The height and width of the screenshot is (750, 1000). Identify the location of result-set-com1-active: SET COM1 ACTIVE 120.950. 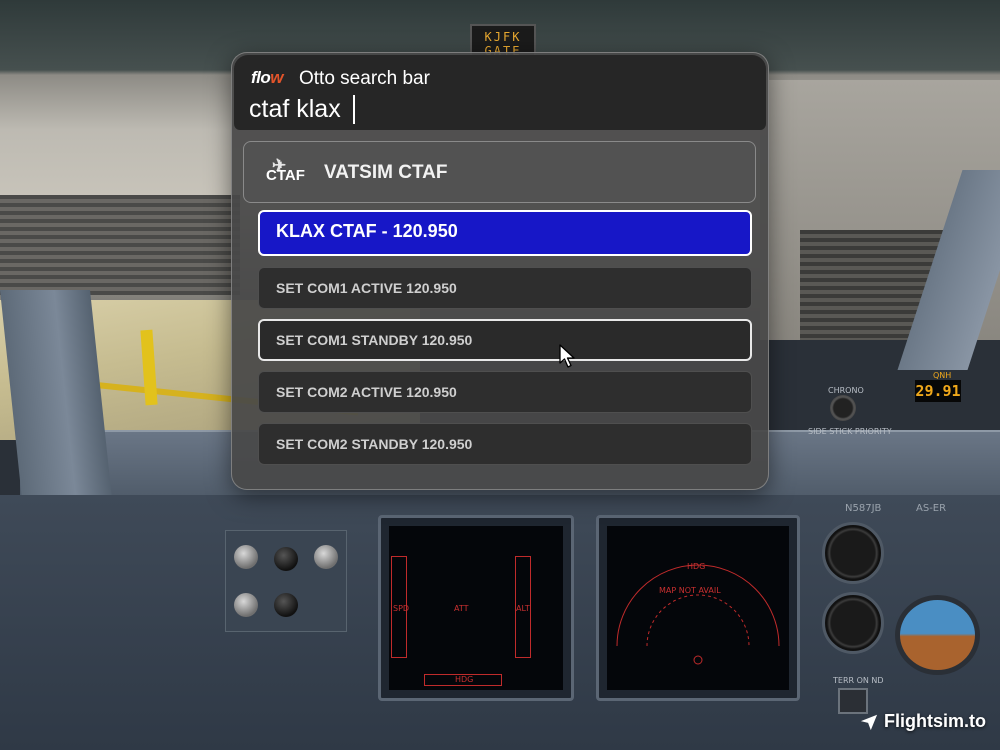
(505, 288).